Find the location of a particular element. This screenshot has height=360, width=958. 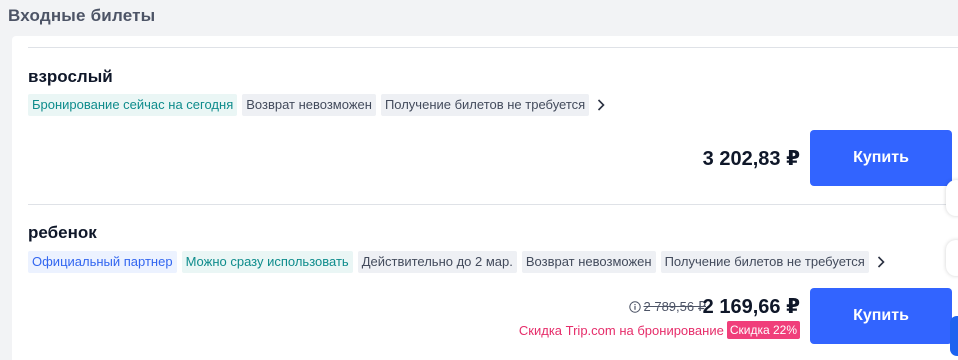

discount-text: Скидка Trip.com на бронирование is located at coordinates (621, 330).